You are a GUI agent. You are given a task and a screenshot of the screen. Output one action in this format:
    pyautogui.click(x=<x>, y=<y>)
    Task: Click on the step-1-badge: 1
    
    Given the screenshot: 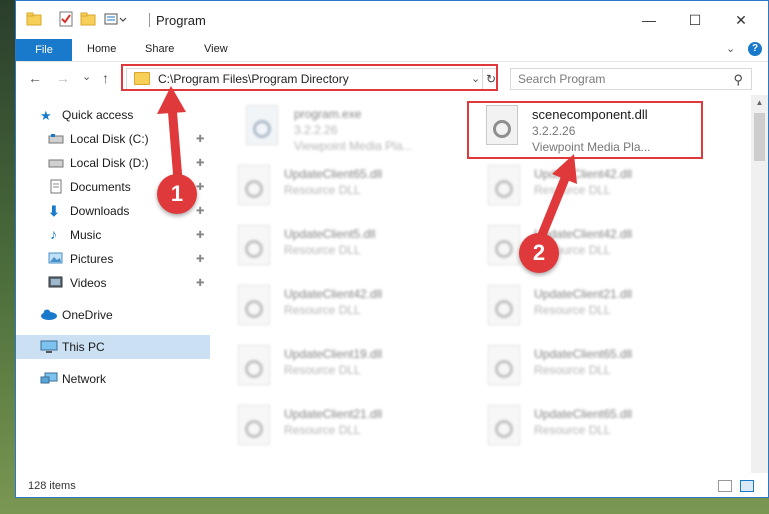 What is the action you would take?
    pyautogui.click(x=177, y=194)
    